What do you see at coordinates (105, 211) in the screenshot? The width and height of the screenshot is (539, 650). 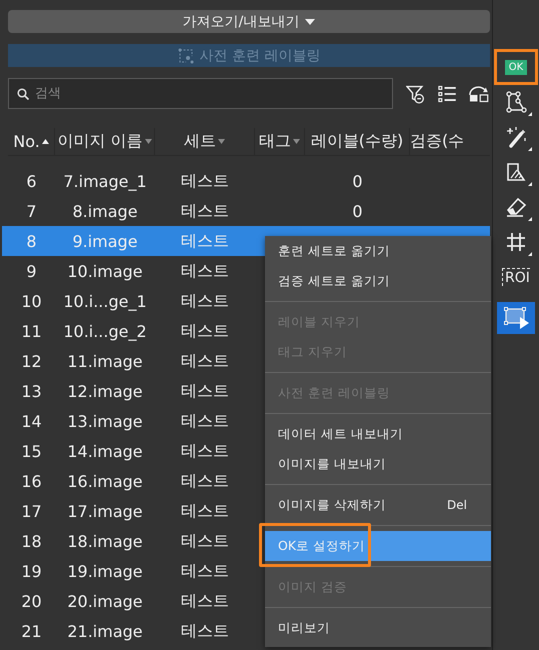 I see `table-cell-text: 8.image` at bounding box center [105, 211].